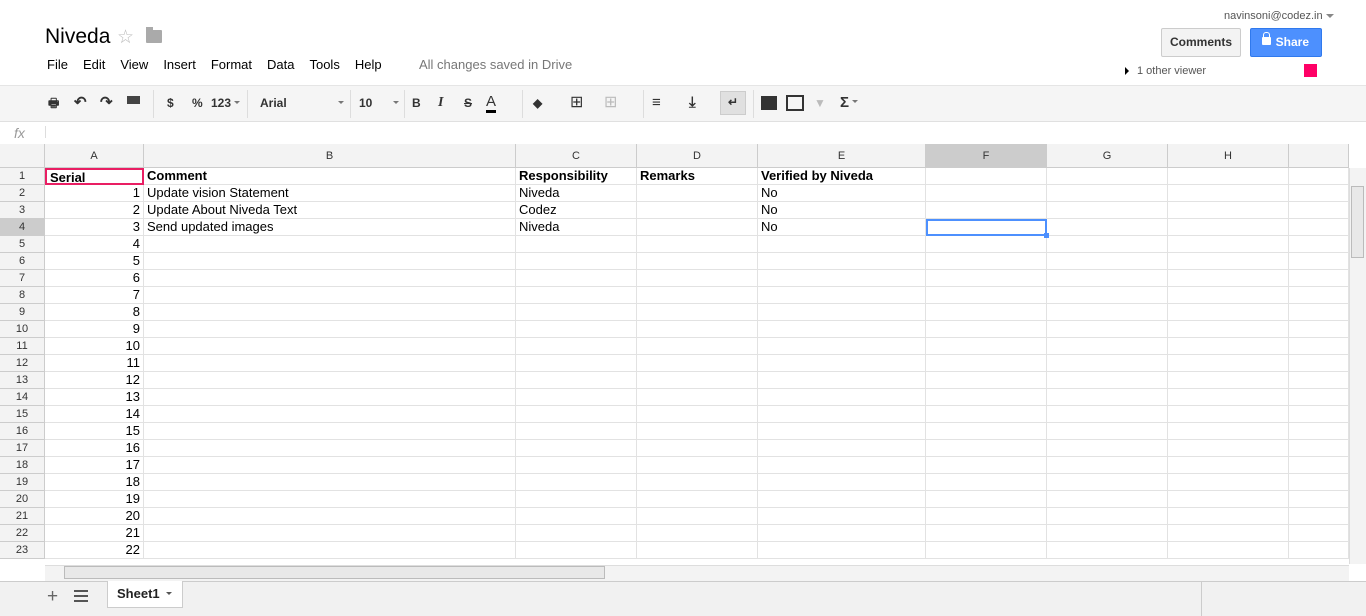 This screenshot has width=1366, height=616. What do you see at coordinates (1319, 499) in the screenshot?
I see `cell-I20` at bounding box center [1319, 499].